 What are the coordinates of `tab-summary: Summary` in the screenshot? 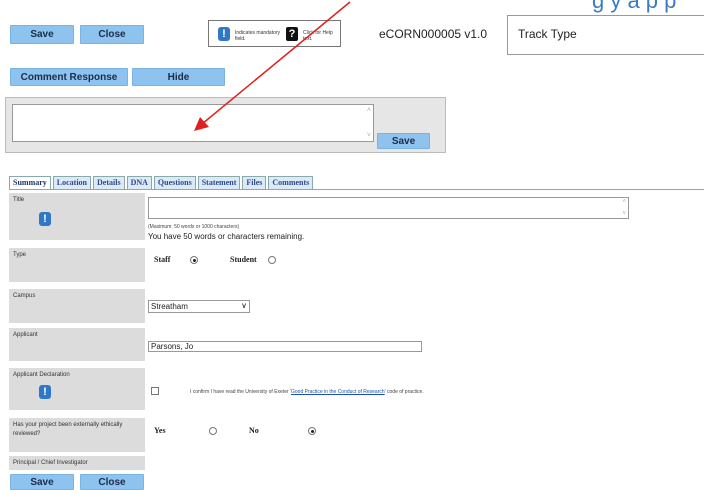 It's located at (30, 183).